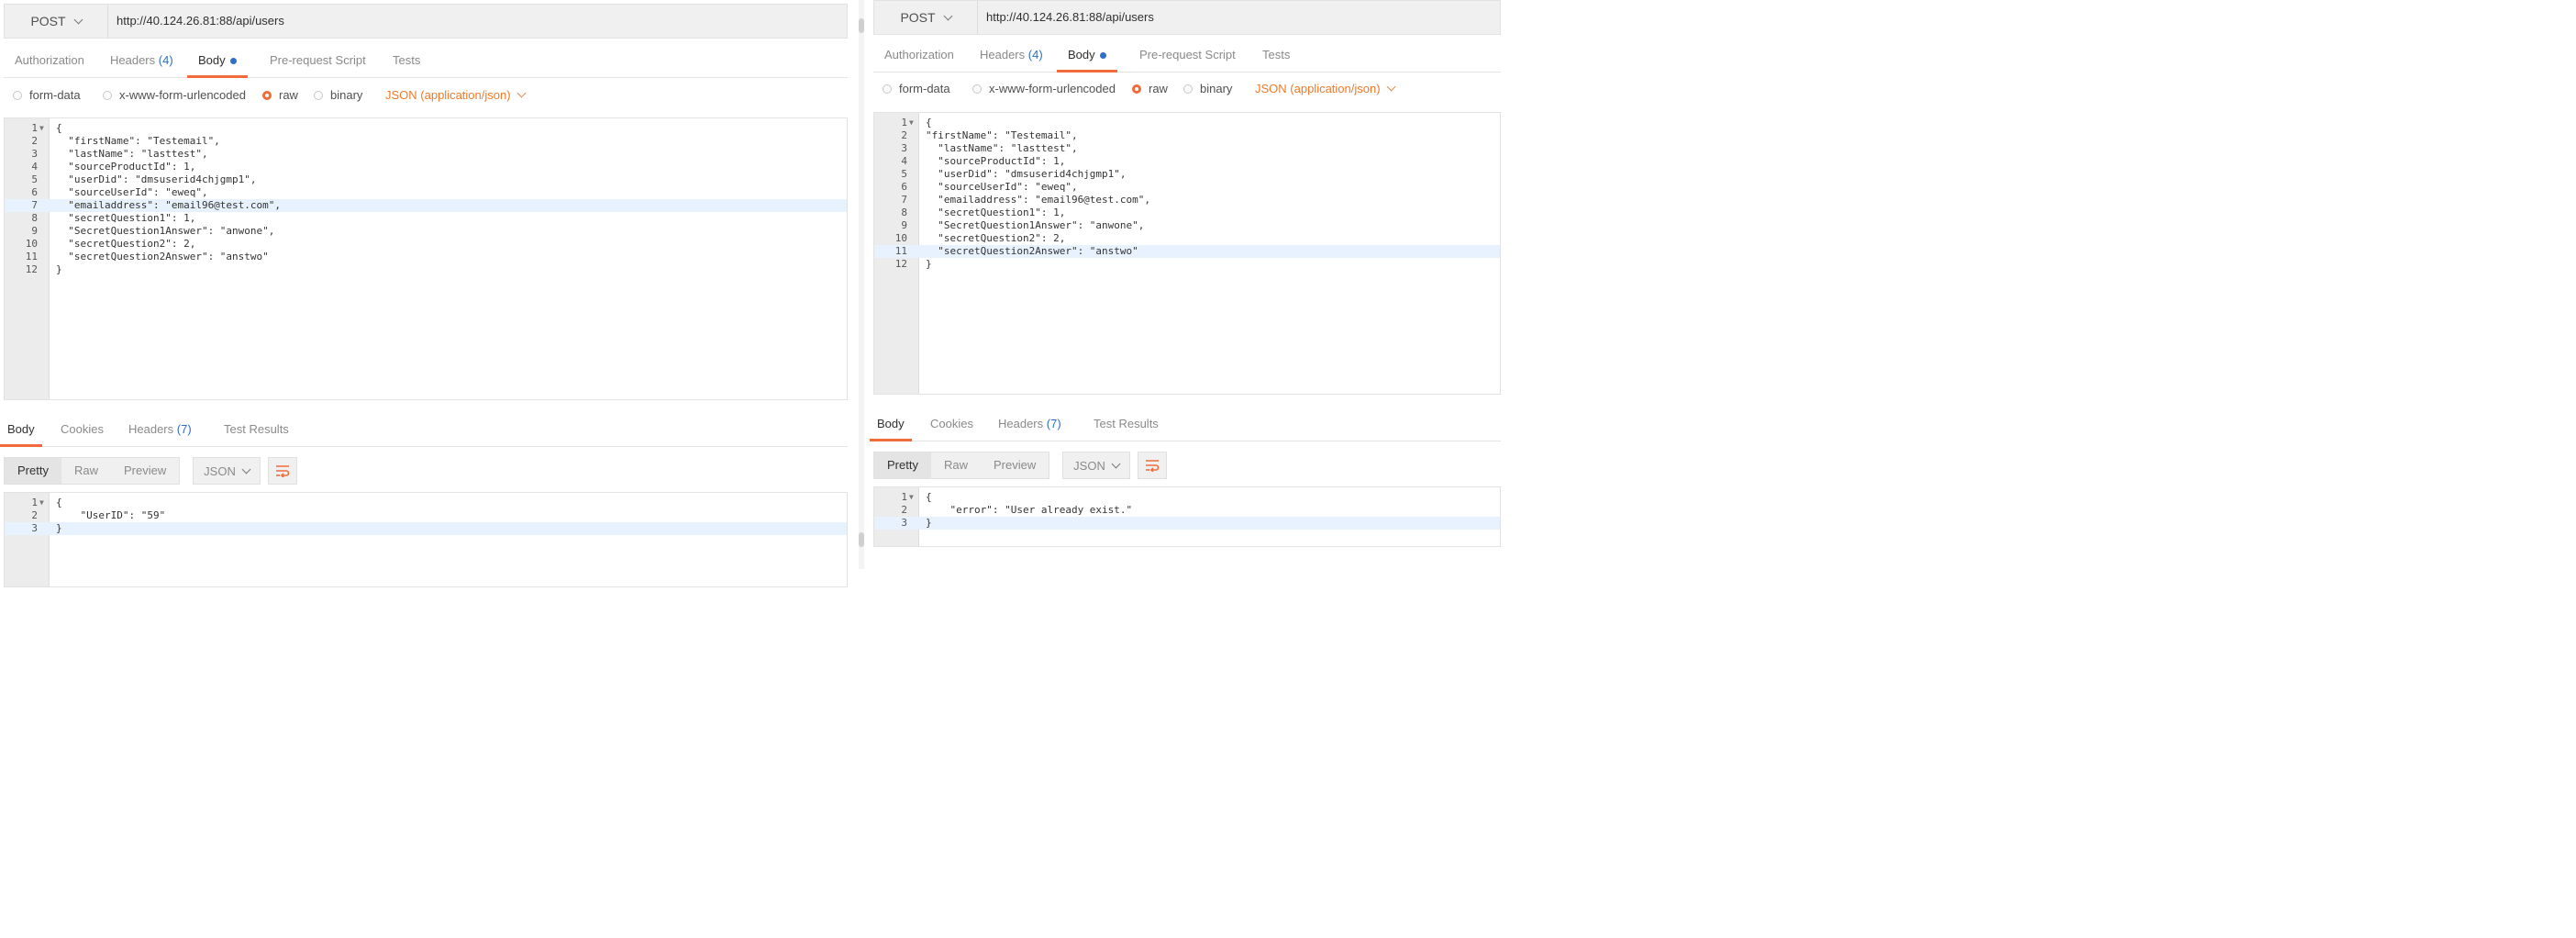 The width and height of the screenshot is (2576, 938). What do you see at coordinates (983, 212) in the screenshot?
I see `code-line: 8 "secretQuestion1": 1,` at bounding box center [983, 212].